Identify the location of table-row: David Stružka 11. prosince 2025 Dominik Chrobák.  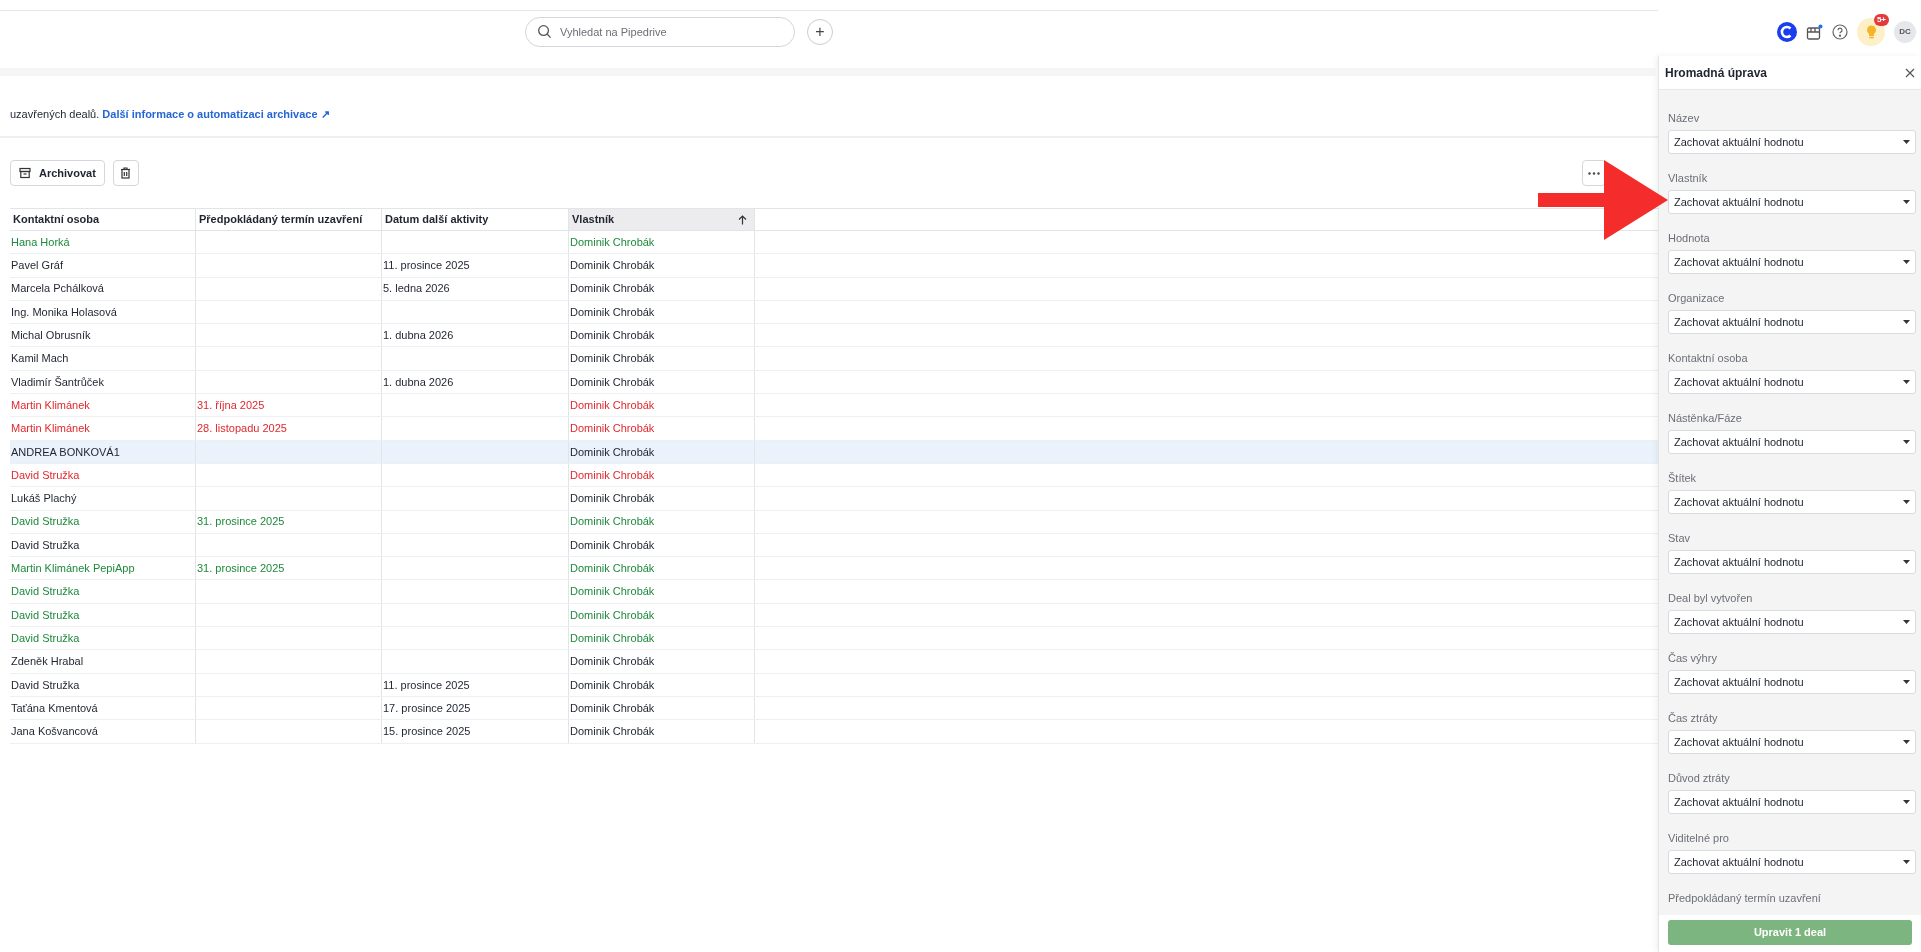
(834, 685).